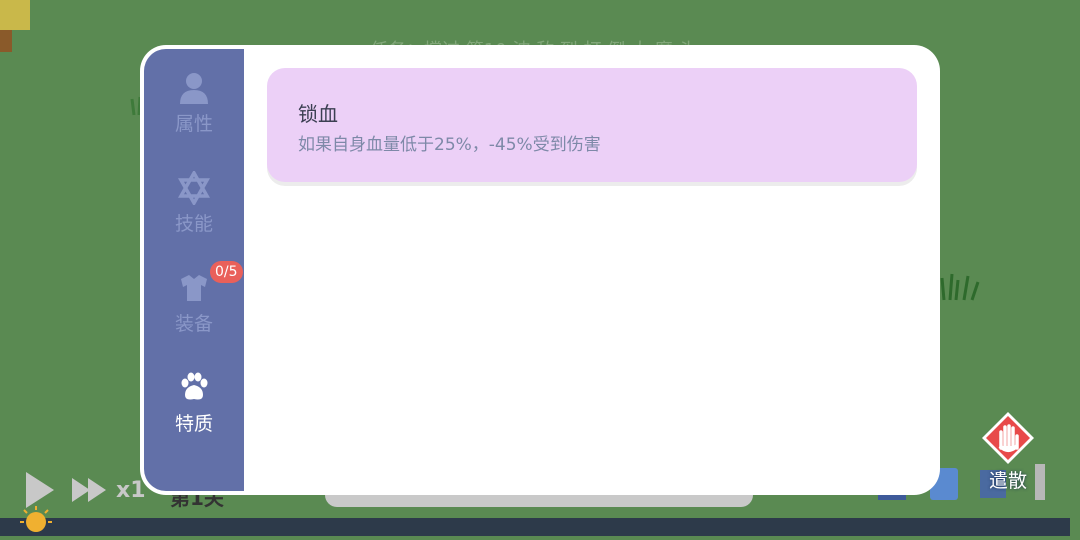 This screenshot has width=1080, height=540. Describe the element at coordinates (193, 324) in the screenshot. I see `tab-equipment-label: 装备` at that location.